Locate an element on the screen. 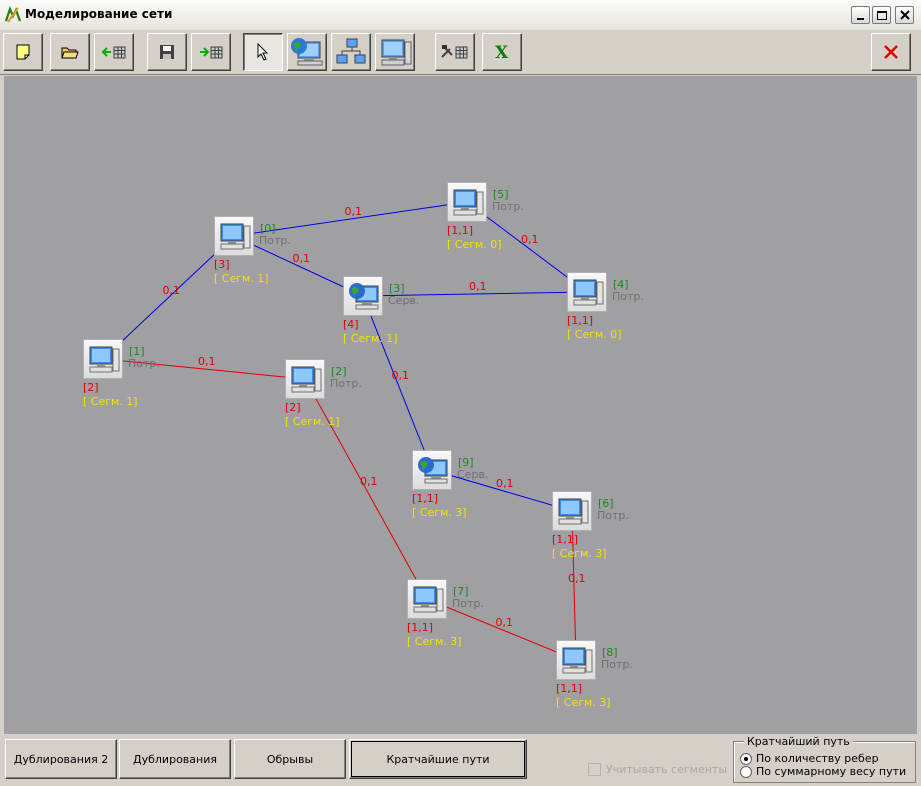 The width and height of the screenshot is (921, 786). close-icon is located at coordinates (891, 52).